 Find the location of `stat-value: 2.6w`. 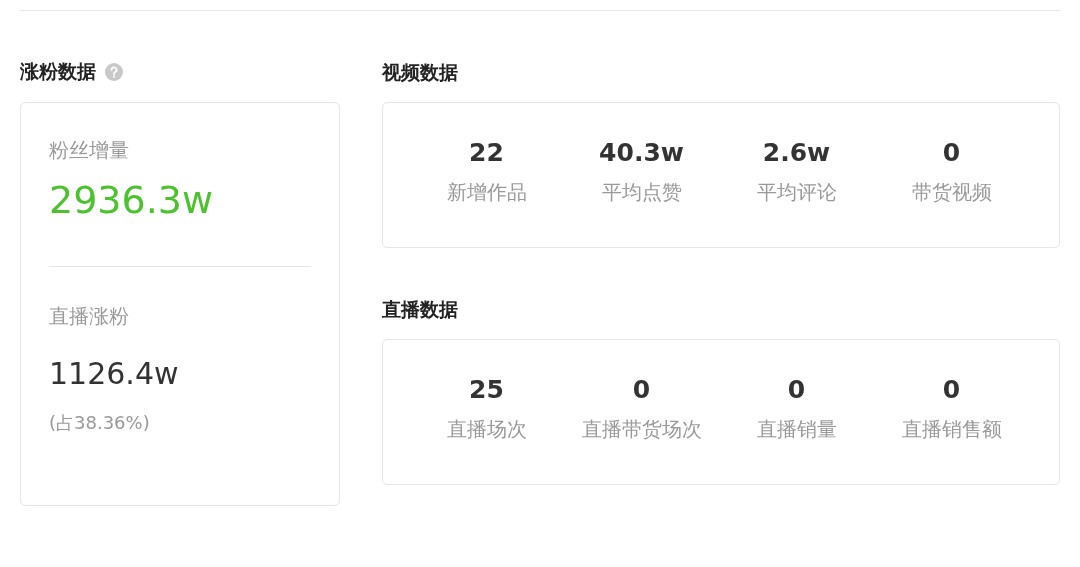

stat-value: 2.6w is located at coordinates (796, 152).